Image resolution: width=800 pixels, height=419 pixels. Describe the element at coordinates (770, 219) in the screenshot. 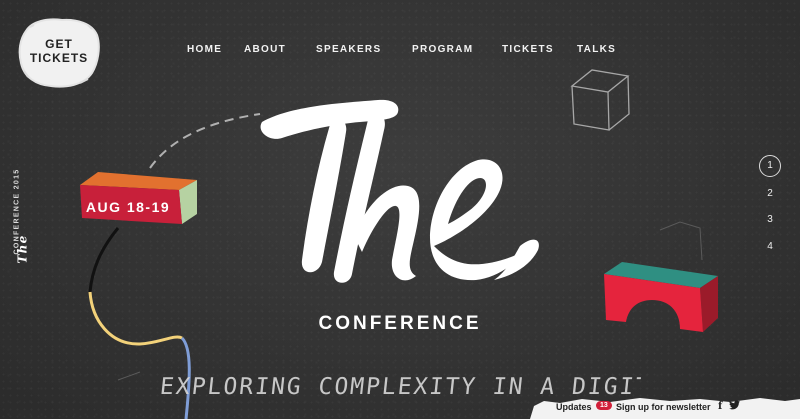

I see `pager-item-3: 3` at that location.